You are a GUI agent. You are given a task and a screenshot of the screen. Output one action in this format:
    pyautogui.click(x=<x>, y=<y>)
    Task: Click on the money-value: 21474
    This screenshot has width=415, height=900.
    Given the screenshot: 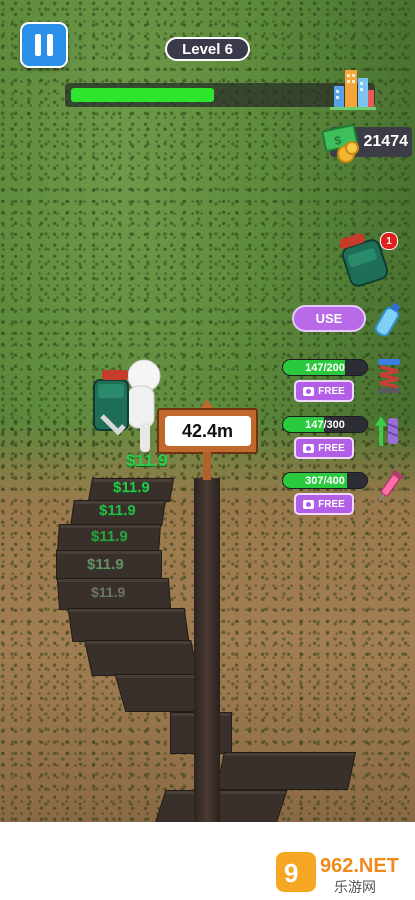 What is the action you would take?
    pyautogui.click(x=386, y=141)
    